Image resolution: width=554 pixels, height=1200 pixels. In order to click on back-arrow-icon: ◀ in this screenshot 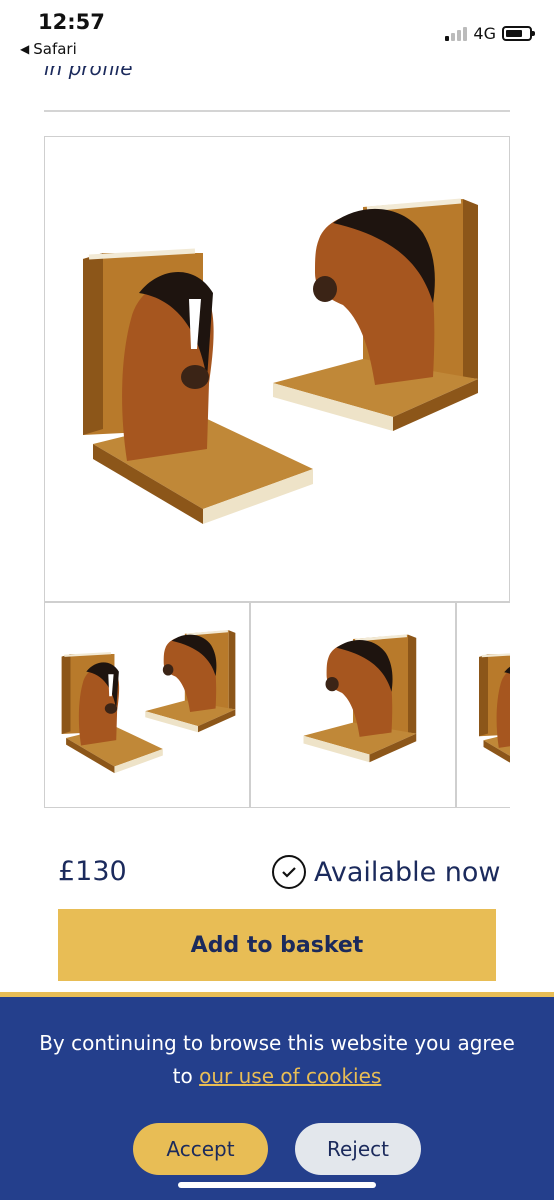, I will do `click(25, 49)`.